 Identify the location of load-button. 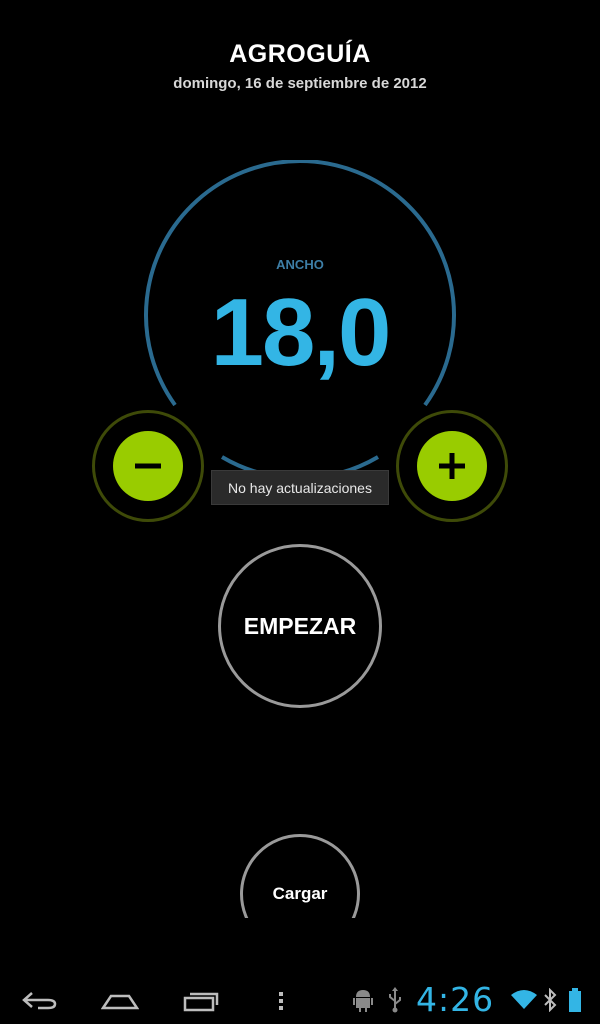
(300, 876).